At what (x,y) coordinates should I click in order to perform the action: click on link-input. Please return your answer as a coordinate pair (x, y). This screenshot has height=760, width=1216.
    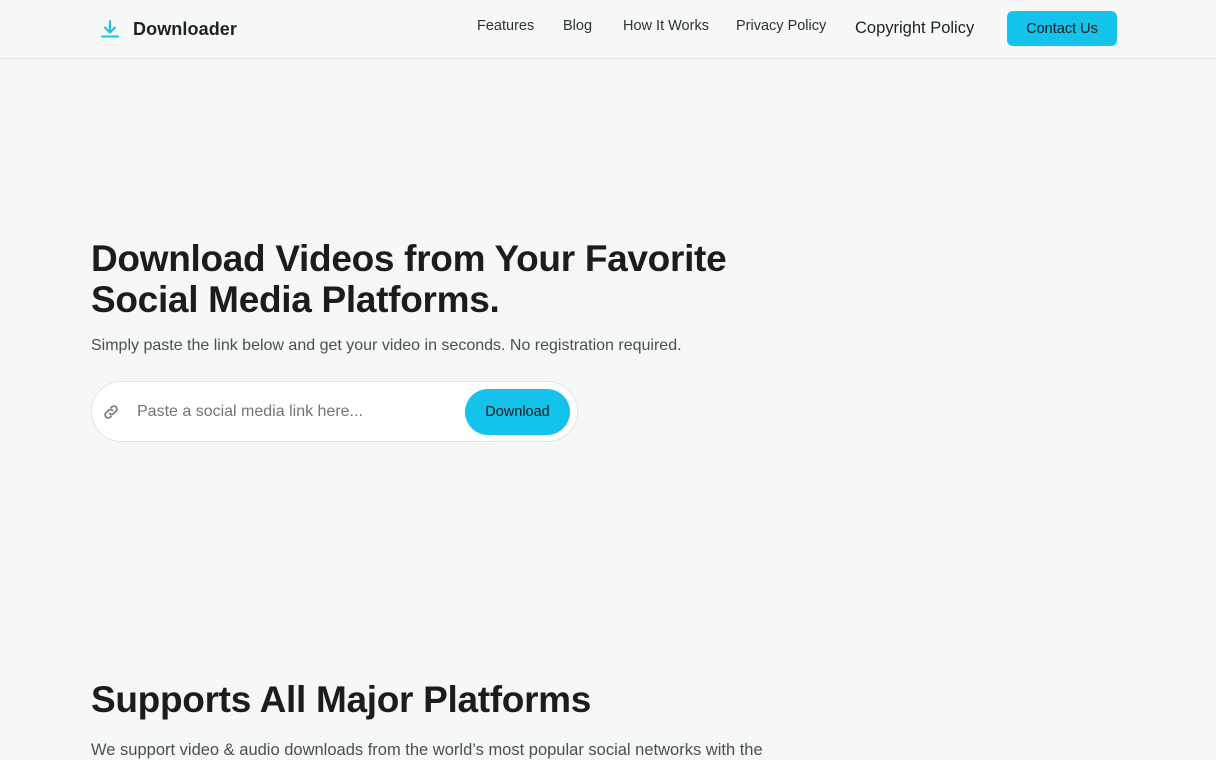
    Looking at the image, I should click on (297, 412).